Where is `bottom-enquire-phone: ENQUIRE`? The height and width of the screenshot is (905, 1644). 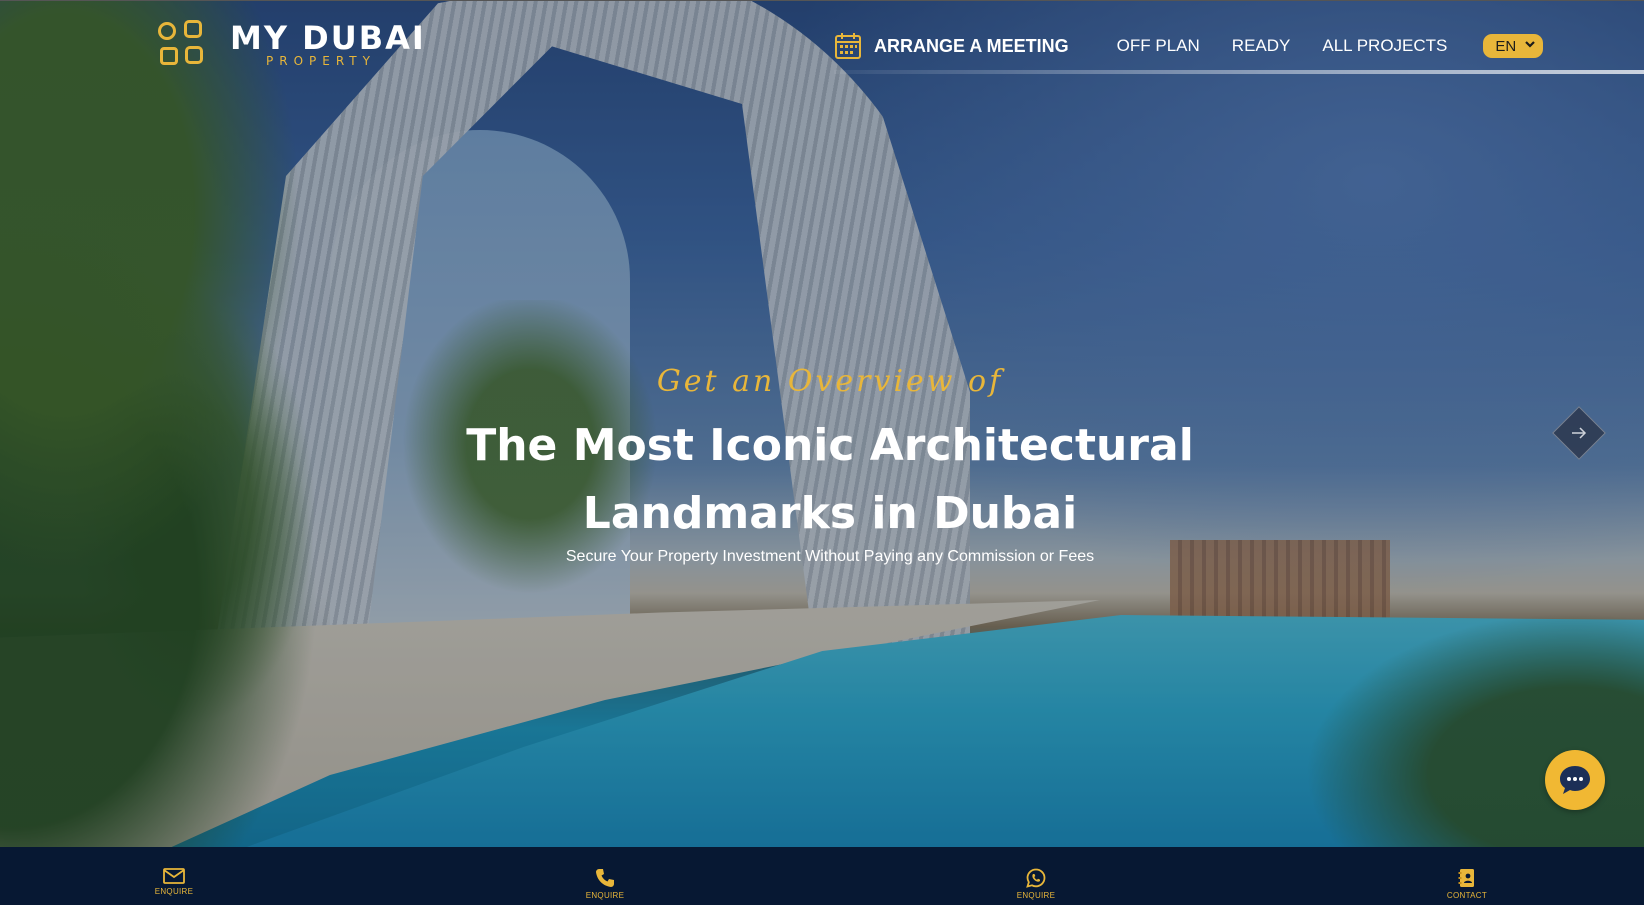 bottom-enquire-phone: ENQUIRE is located at coordinates (605, 884).